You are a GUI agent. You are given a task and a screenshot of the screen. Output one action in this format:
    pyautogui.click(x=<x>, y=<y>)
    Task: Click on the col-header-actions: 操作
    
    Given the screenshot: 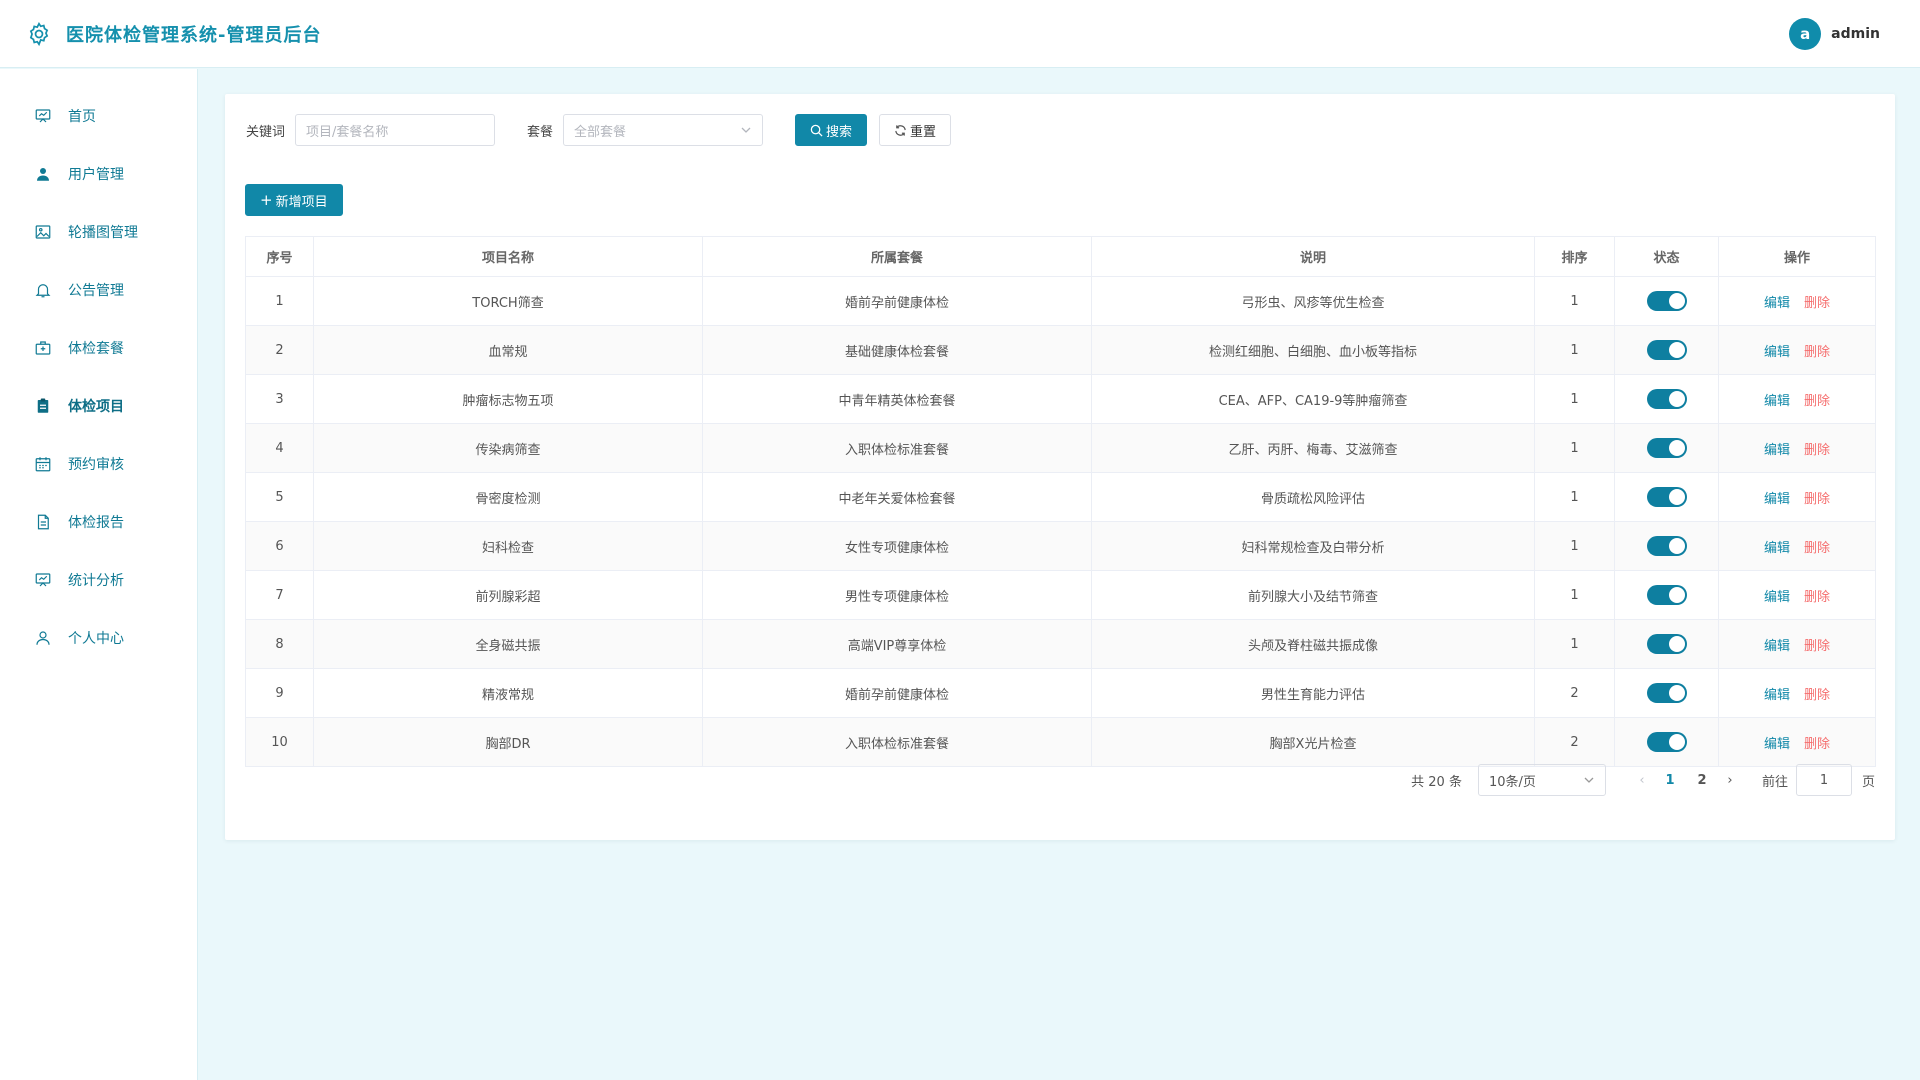 What is the action you would take?
    pyautogui.click(x=1797, y=256)
    